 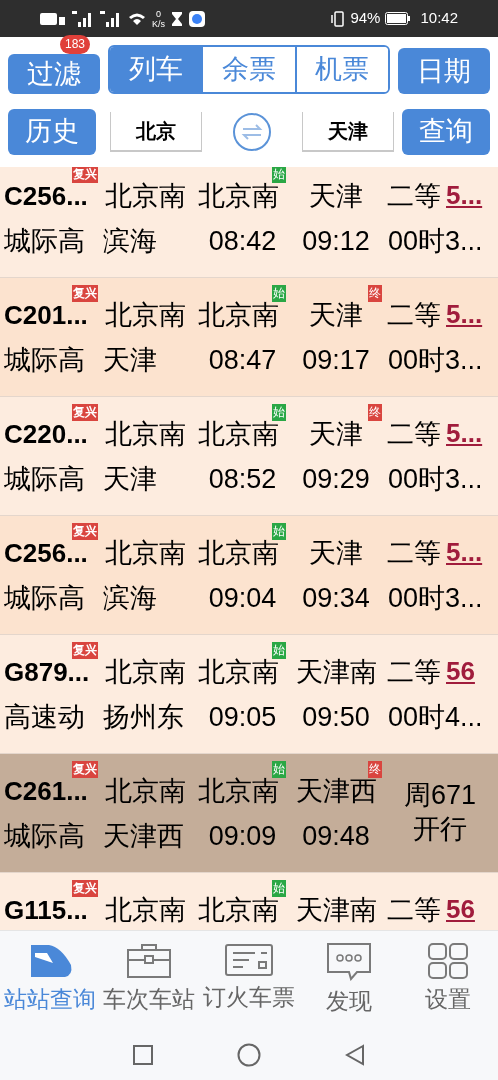 What do you see at coordinates (242, 716) in the screenshot?
I see `depart-time: 09:05` at bounding box center [242, 716].